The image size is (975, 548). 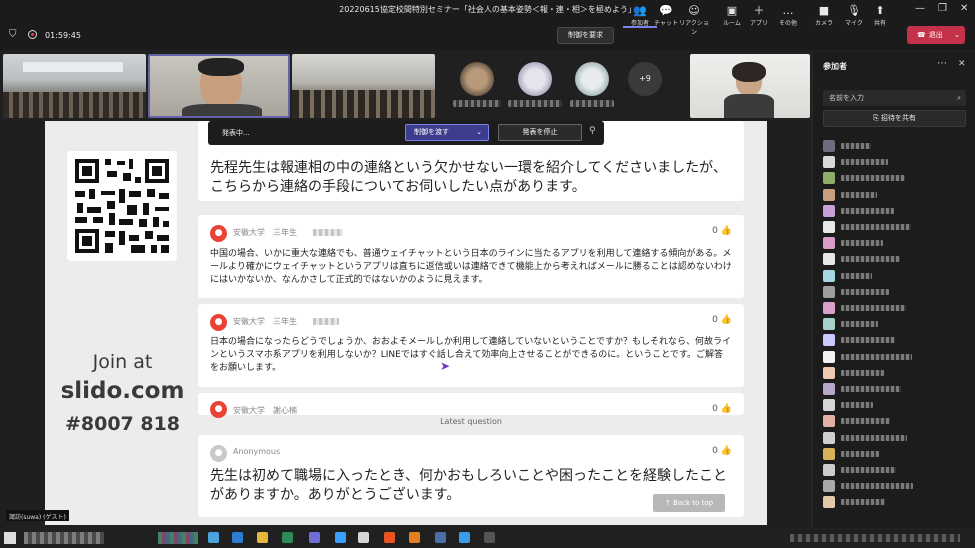 I want to click on close-icon: ✕, so click(x=964, y=8).